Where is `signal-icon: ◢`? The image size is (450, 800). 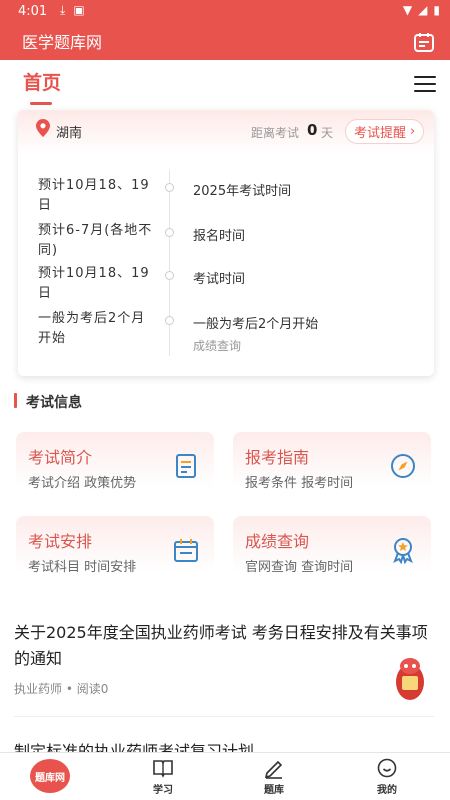 signal-icon: ◢ is located at coordinates (423, 10).